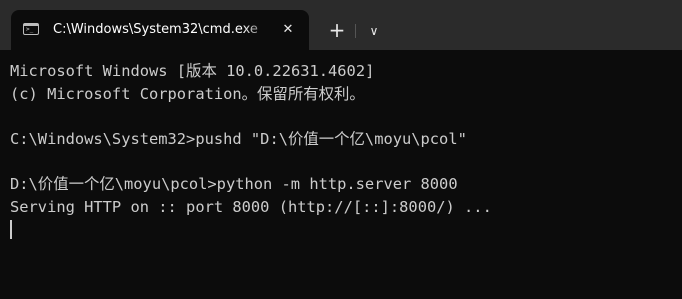  Describe the element at coordinates (374, 31) in the screenshot. I see `chevron-down-icon: ∨` at that location.